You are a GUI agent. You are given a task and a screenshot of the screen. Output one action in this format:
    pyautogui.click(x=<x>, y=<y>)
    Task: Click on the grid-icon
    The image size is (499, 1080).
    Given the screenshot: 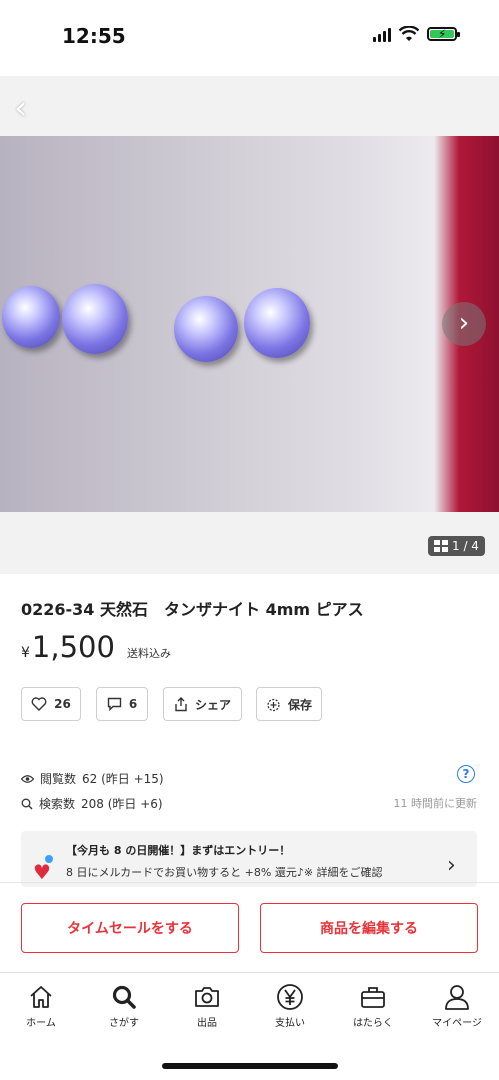 What is the action you would take?
    pyautogui.click(x=441, y=546)
    